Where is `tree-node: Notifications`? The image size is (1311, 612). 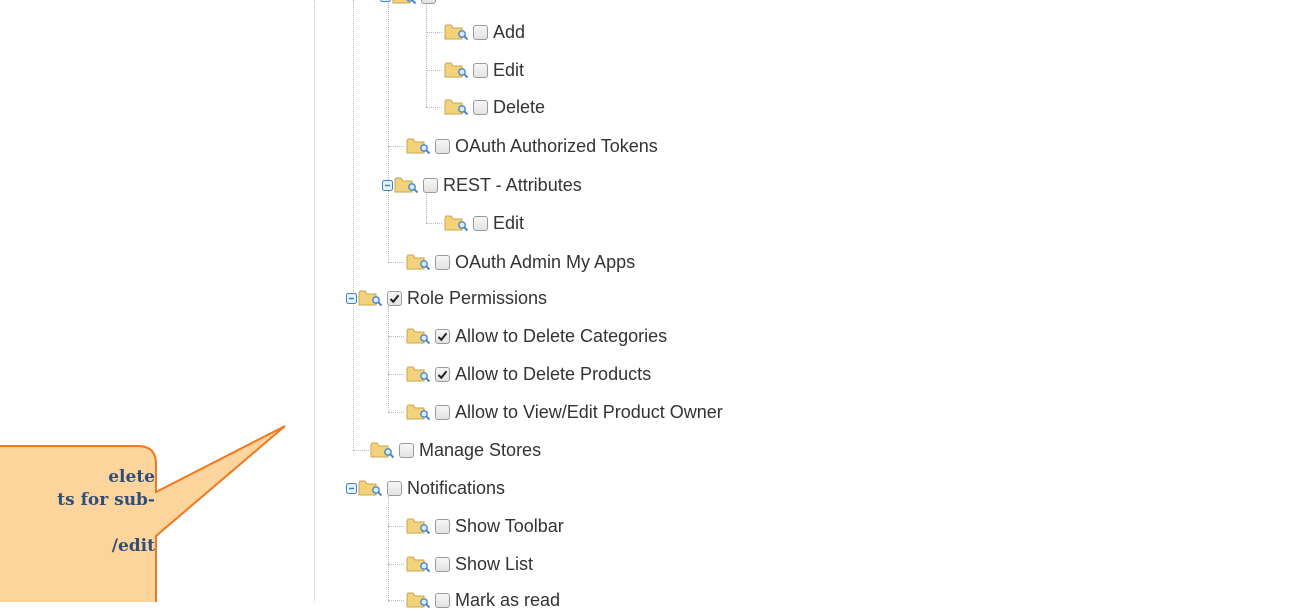 tree-node: Notifications is located at coordinates (425, 488).